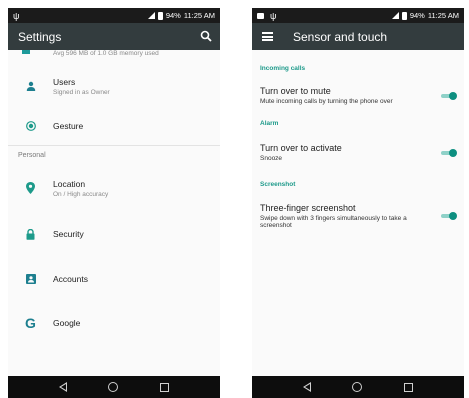 This screenshot has height=398, width=469. I want to click on item-title: Accounts, so click(70, 279).